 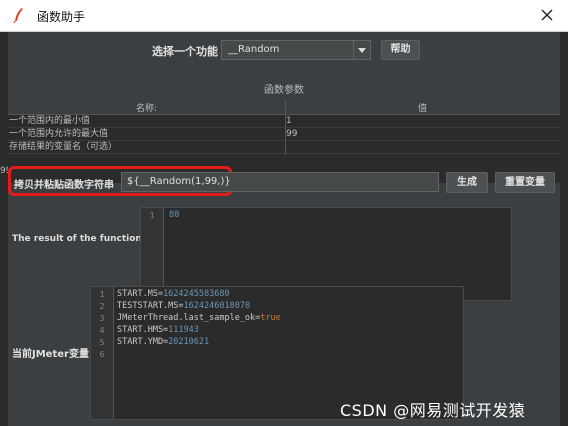 What do you see at coordinates (433, 410) in the screenshot?
I see `watermark: CSDN @网易测试开发猿` at bounding box center [433, 410].